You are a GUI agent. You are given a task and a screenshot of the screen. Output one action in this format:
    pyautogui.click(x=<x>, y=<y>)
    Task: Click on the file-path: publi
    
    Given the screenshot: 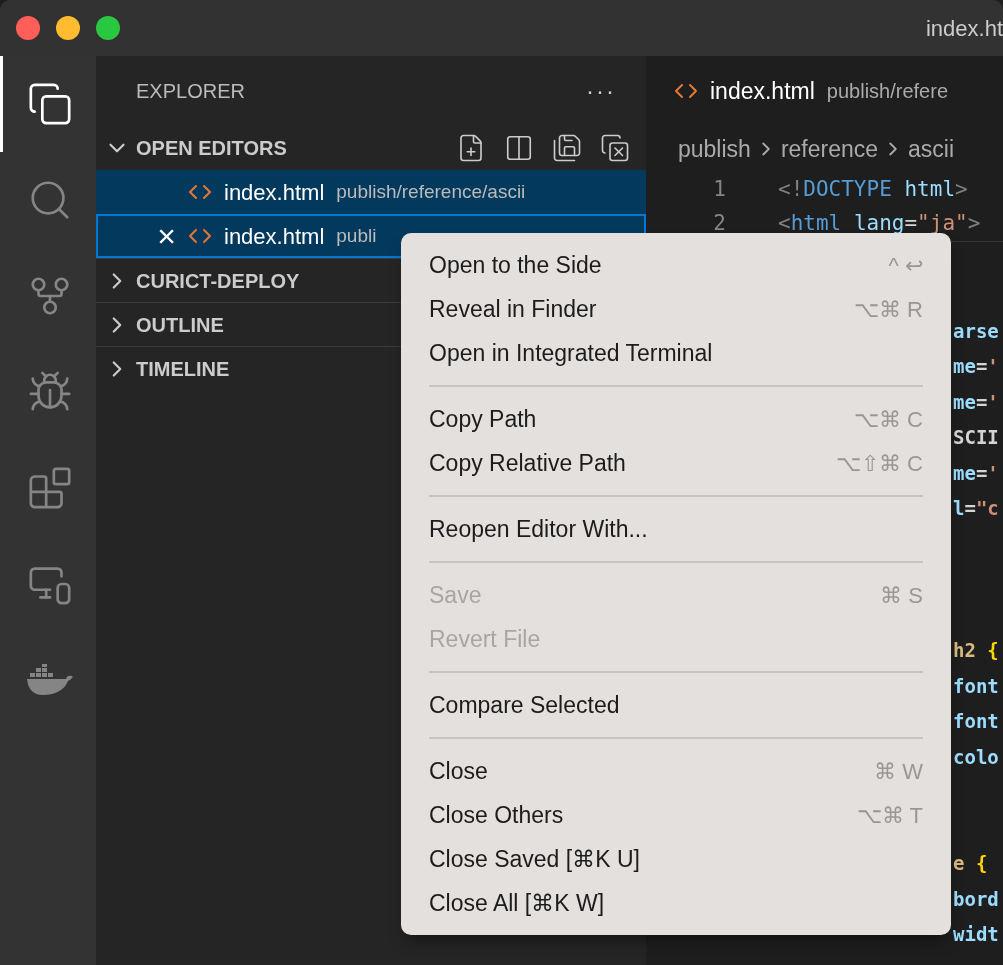 What is the action you would take?
    pyautogui.click(x=356, y=235)
    